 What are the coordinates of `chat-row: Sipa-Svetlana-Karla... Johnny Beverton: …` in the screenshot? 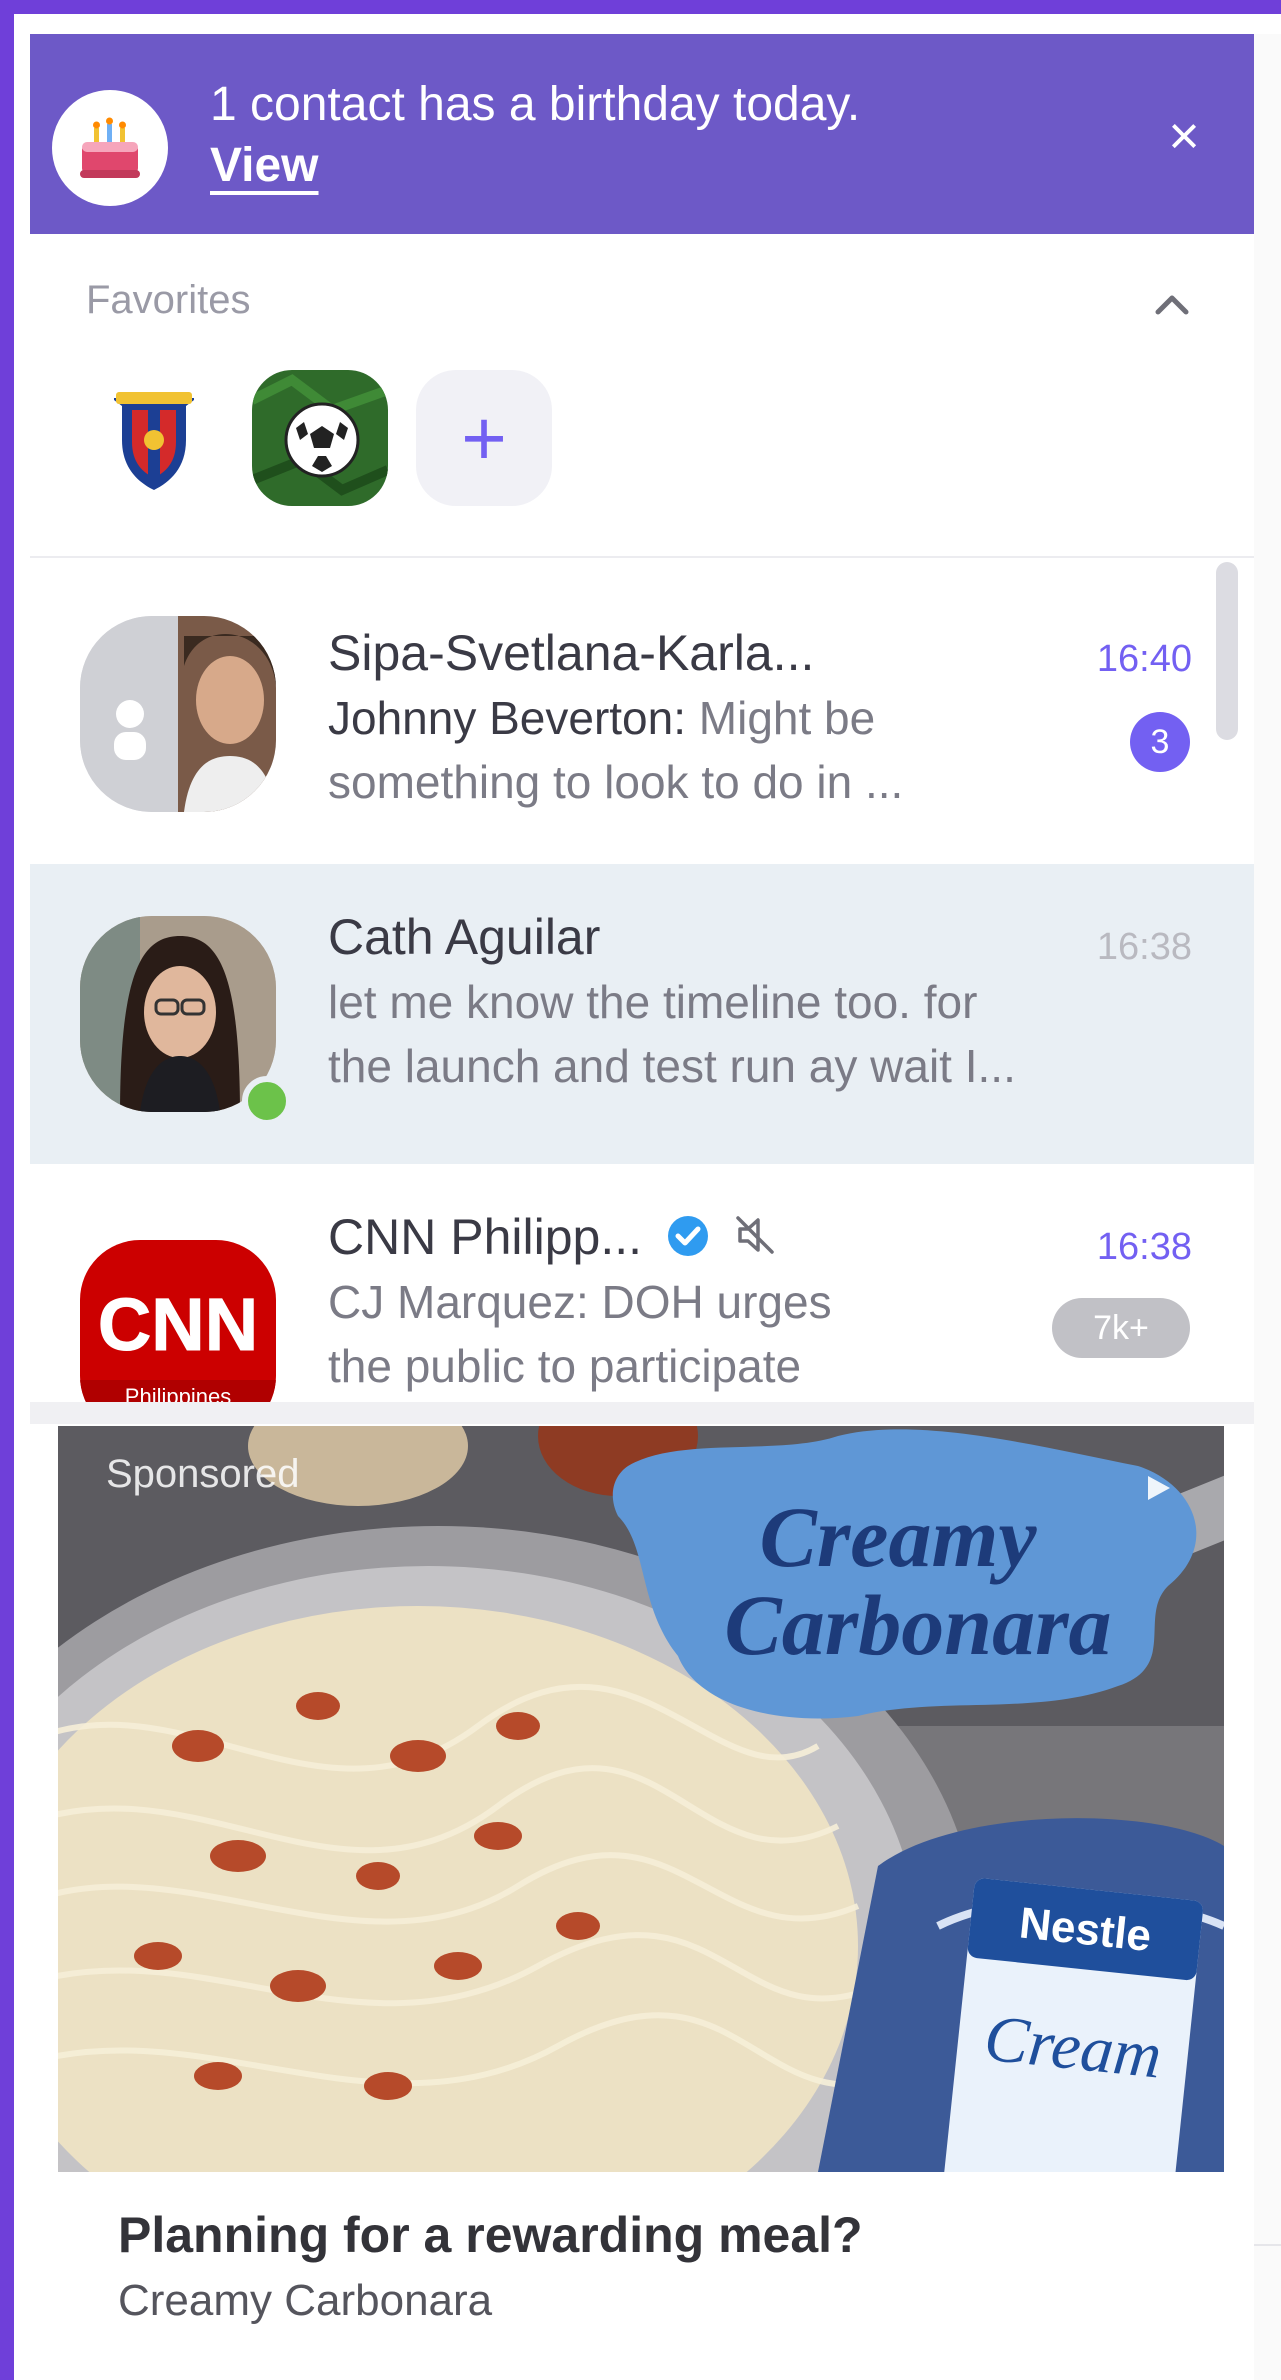 It's located at (642, 708).